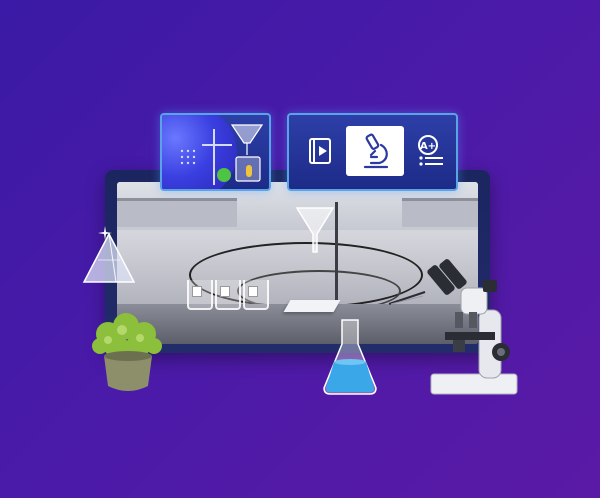 This screenshot has width=600, height=498. I want to click on sparkle-icon, so click(105, 233).